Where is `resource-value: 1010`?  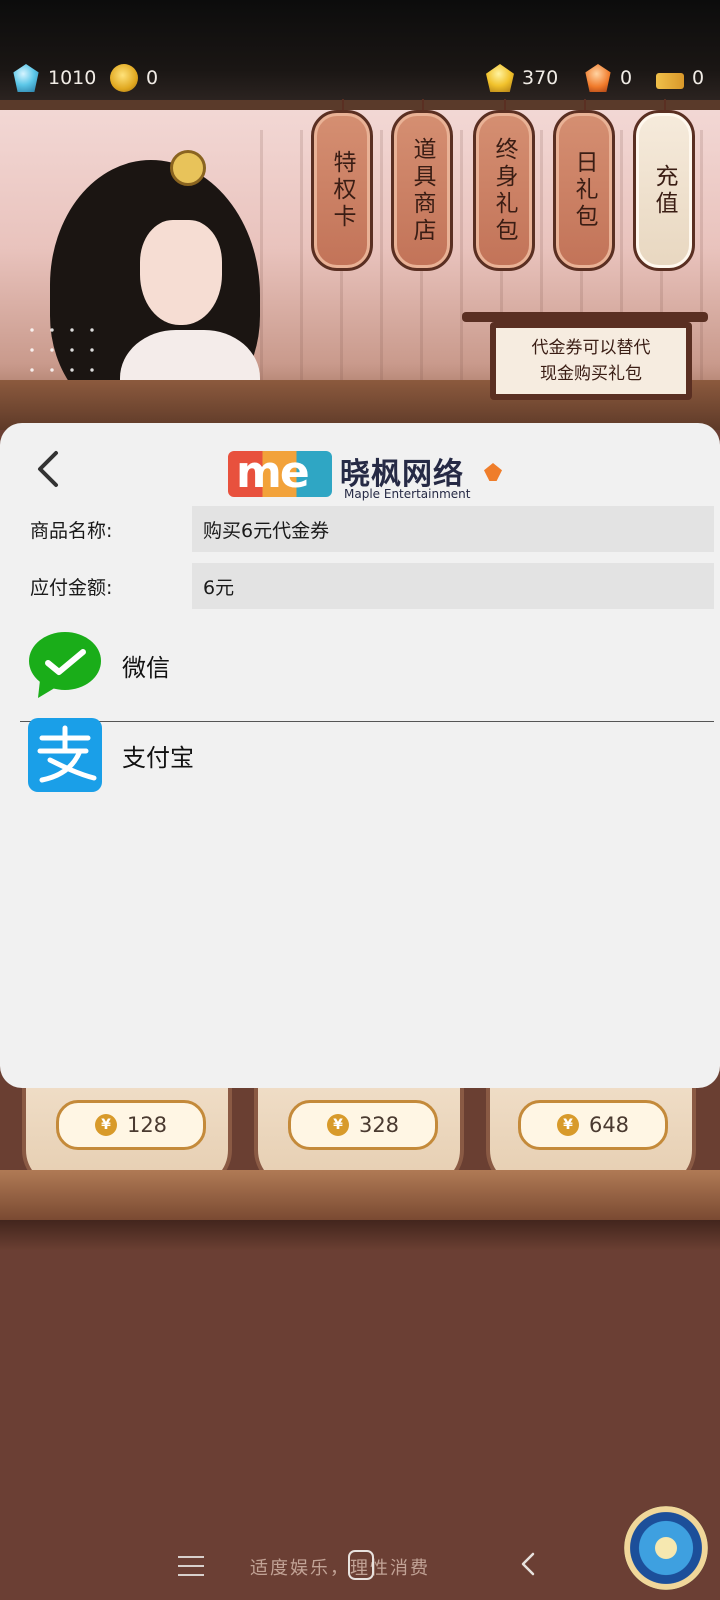
resource-value: 1010 is located at coordinates (72, 78).